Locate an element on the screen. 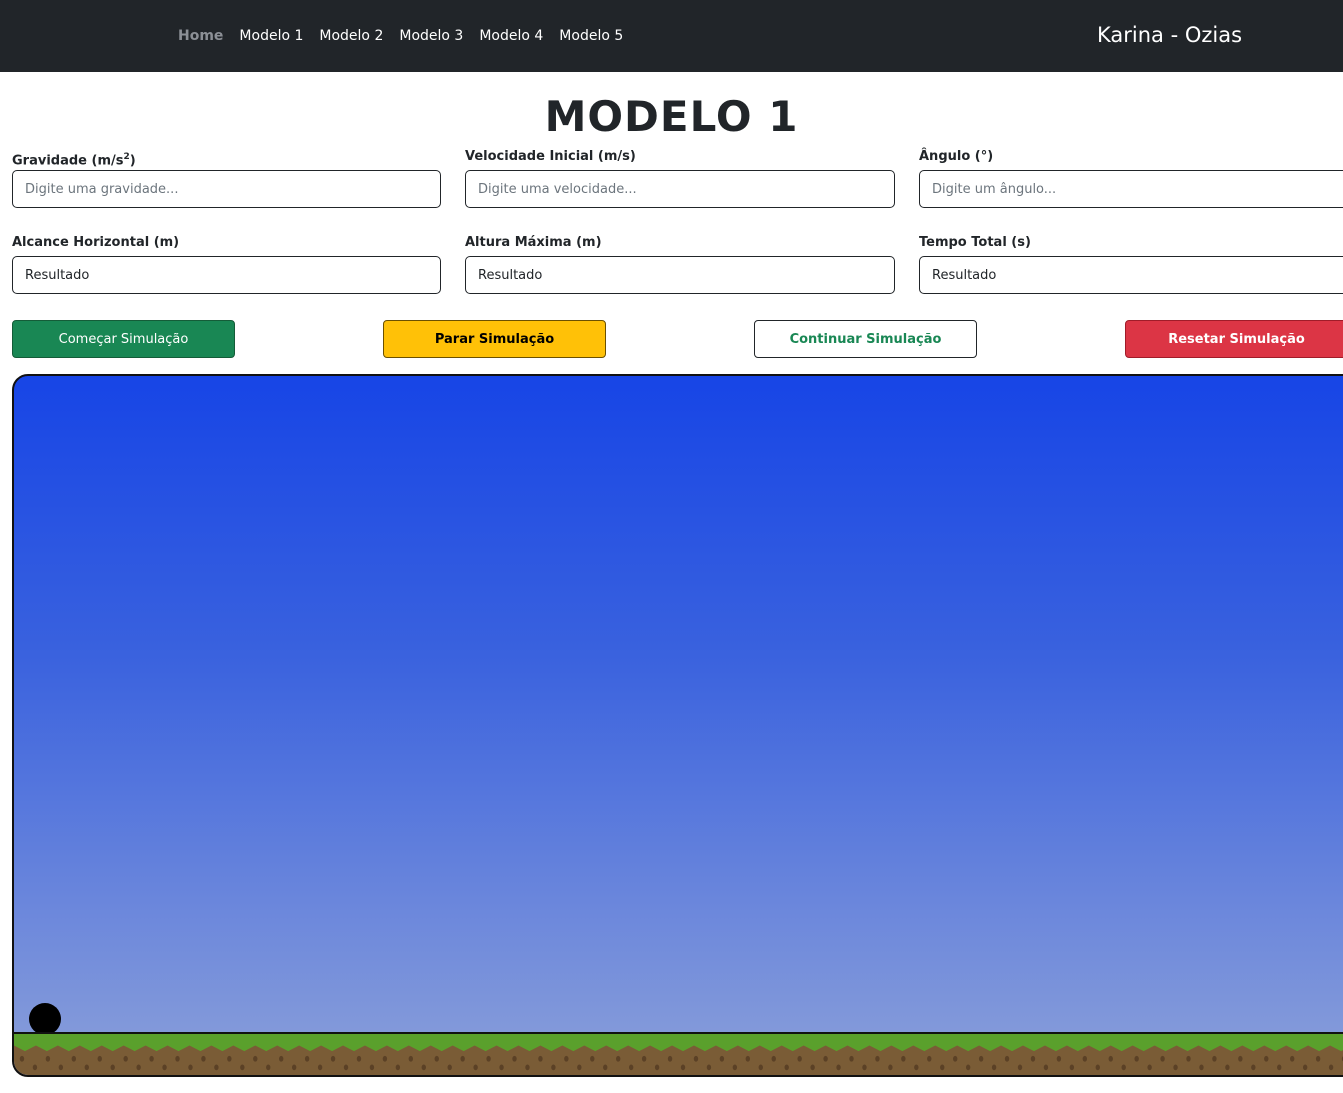 This screenshot has width=1343, height=1093. angle-field: Ângulo (°) is located at coordinates (1131, 178).